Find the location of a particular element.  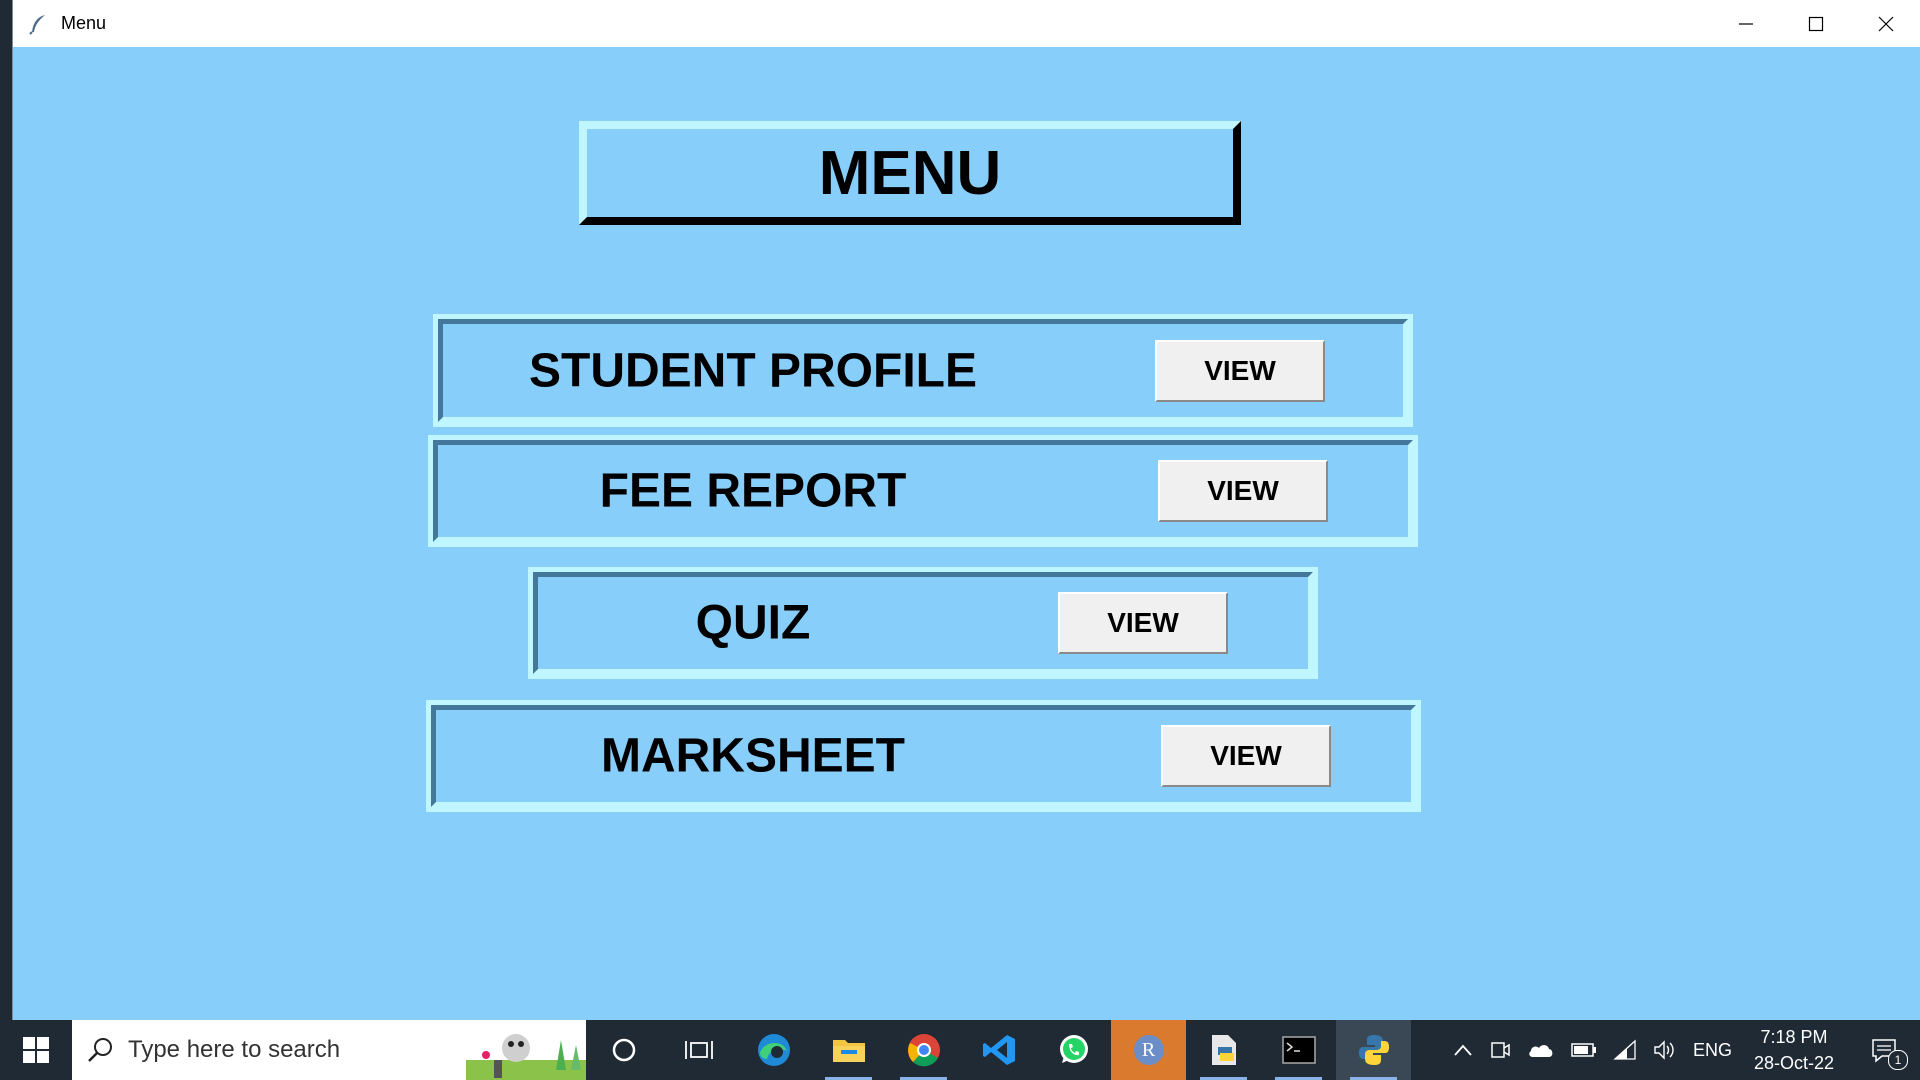

python-file-button is located at coordinates (1223, 1050).